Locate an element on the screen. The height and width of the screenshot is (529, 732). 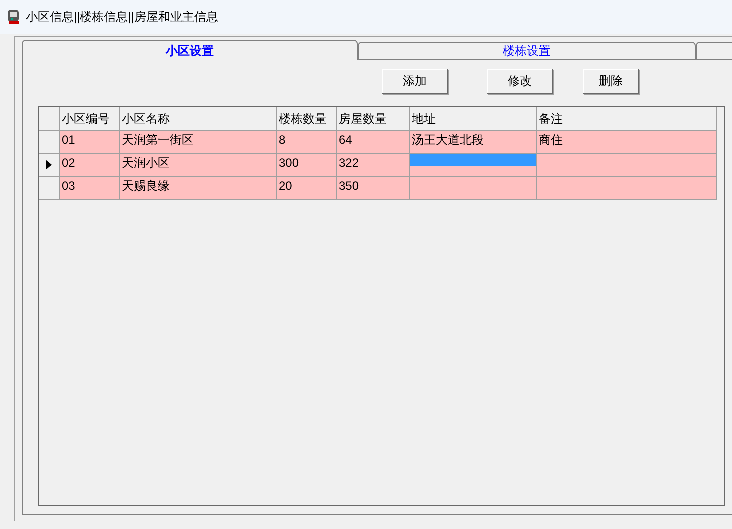
cell-text: 商住 is located at coordinates (551, 140).